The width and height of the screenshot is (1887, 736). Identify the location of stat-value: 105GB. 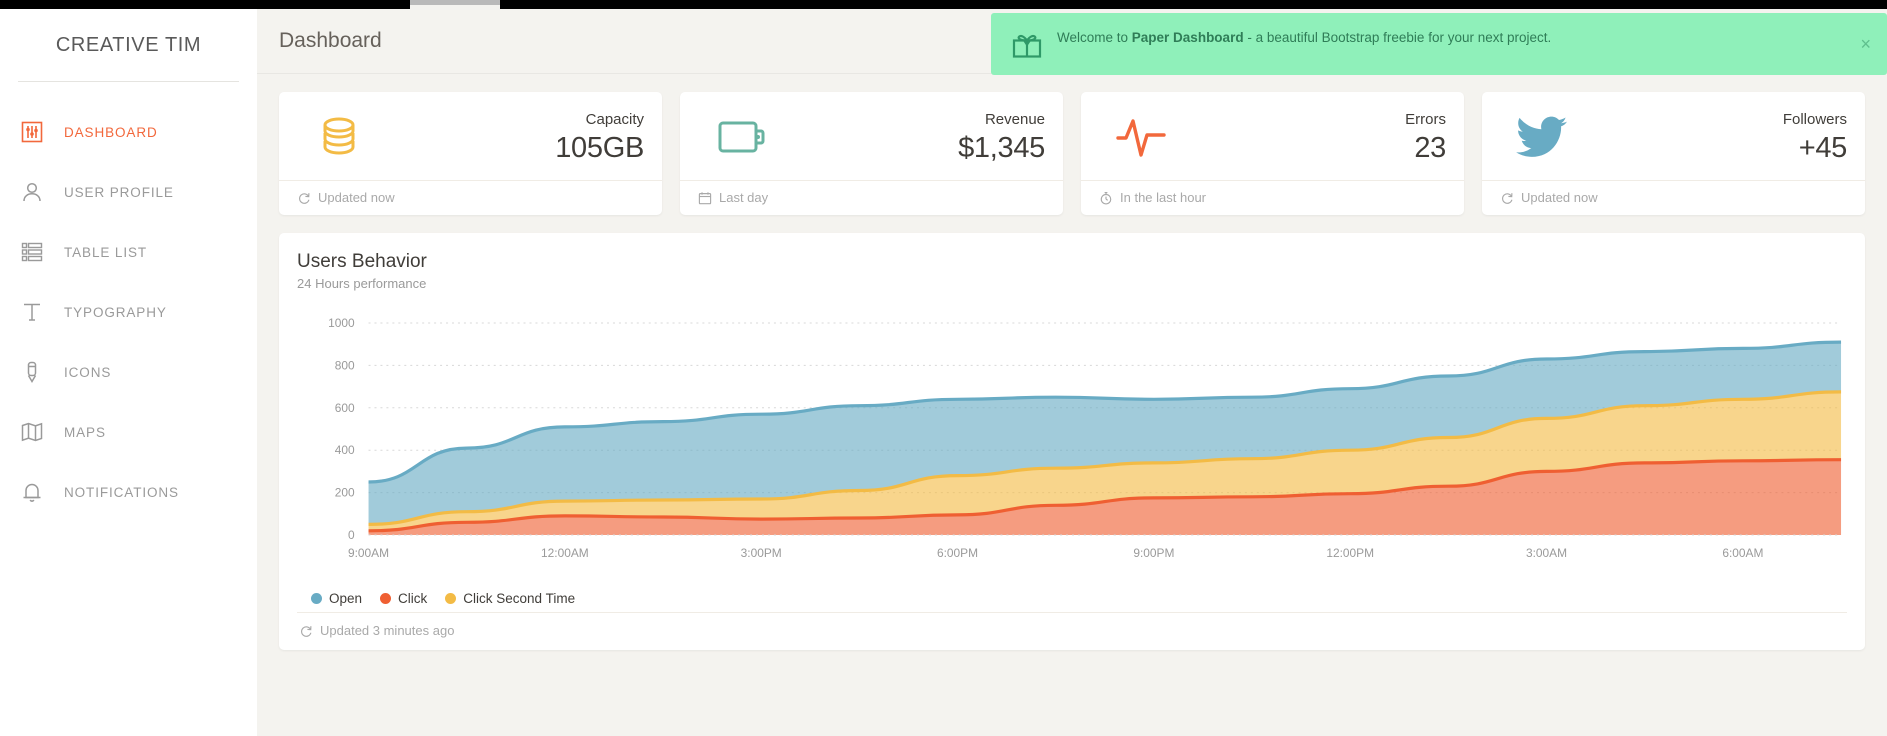
(599, 148).